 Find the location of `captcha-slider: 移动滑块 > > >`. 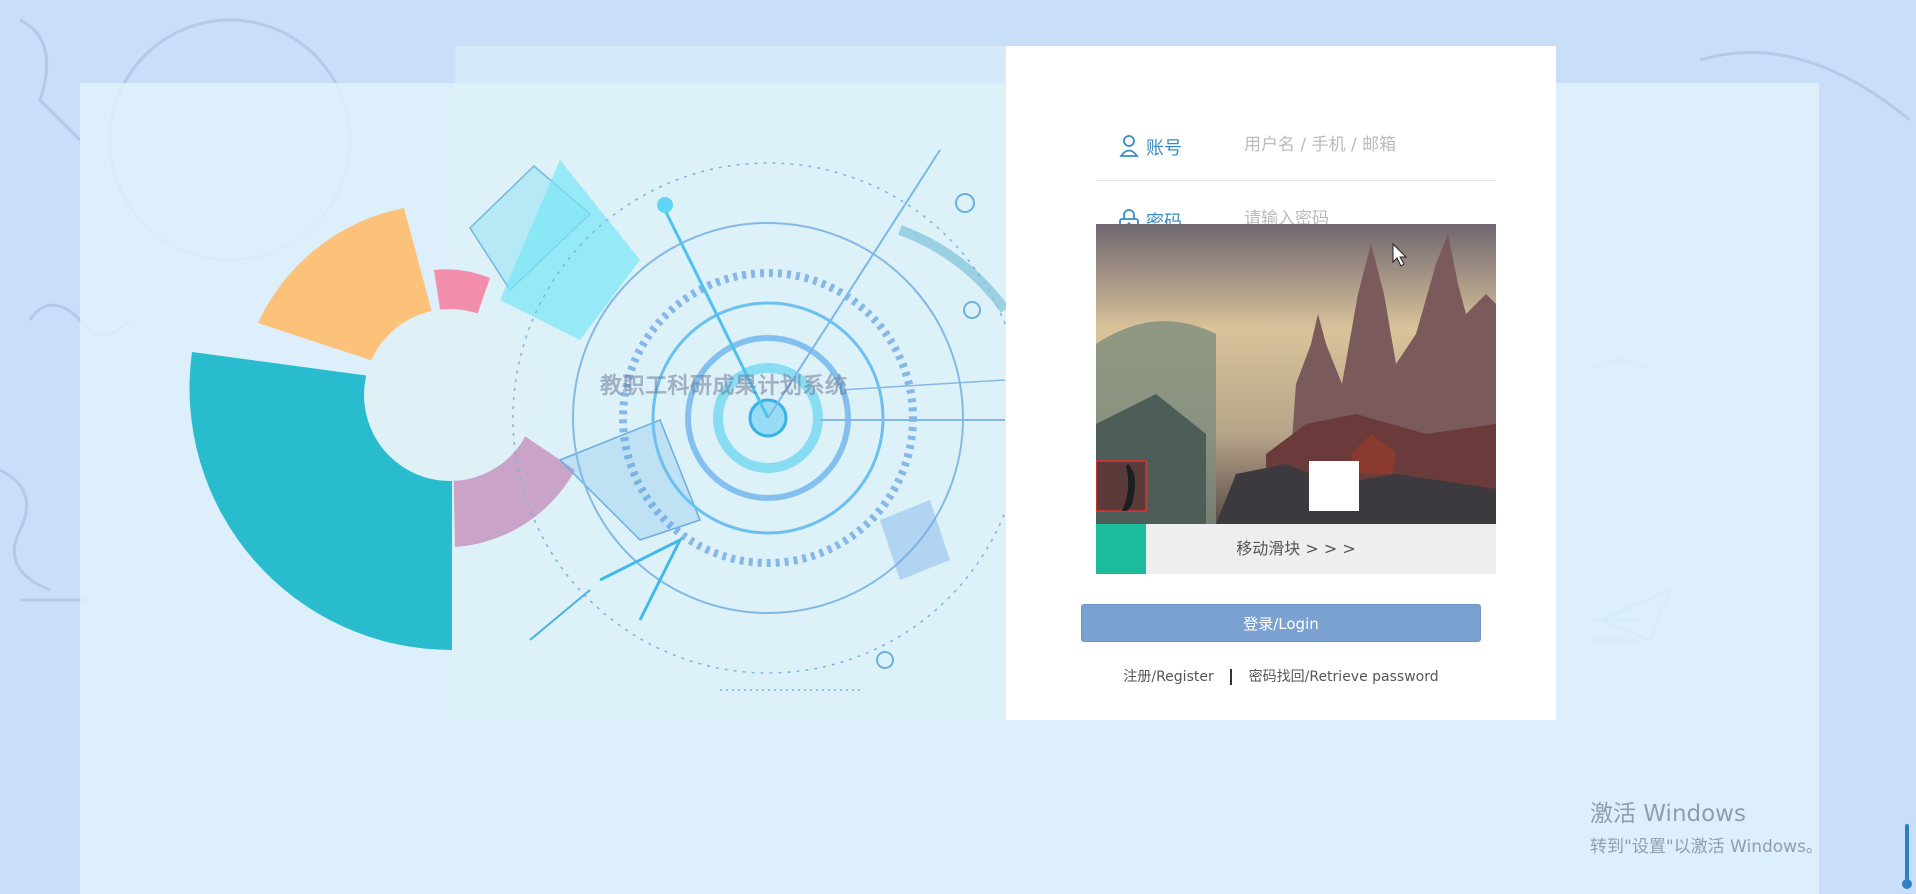

captcha-slider: 移动滑块 > > > is located at coordinates (1296, 549).